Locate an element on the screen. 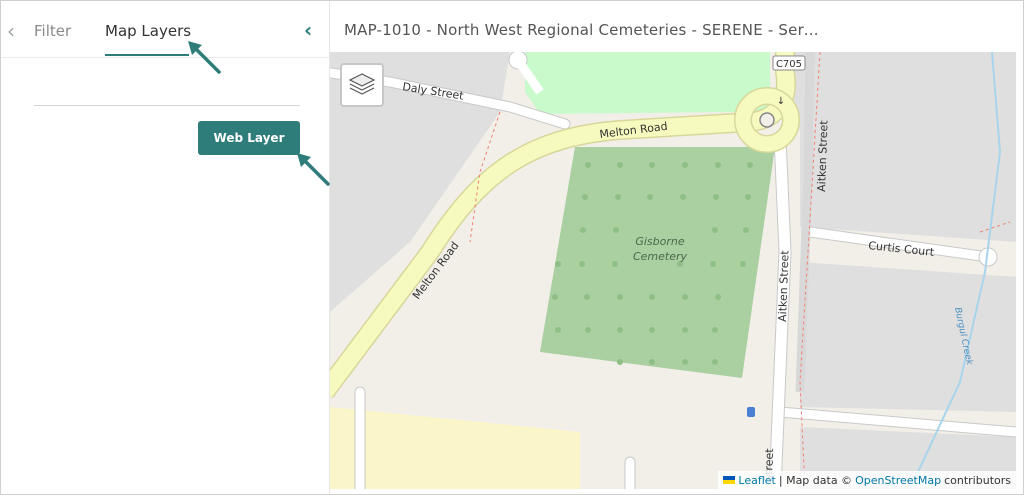 This screenshot has width=1024, height=495. layers-icon is located at coordinates (362, 84).